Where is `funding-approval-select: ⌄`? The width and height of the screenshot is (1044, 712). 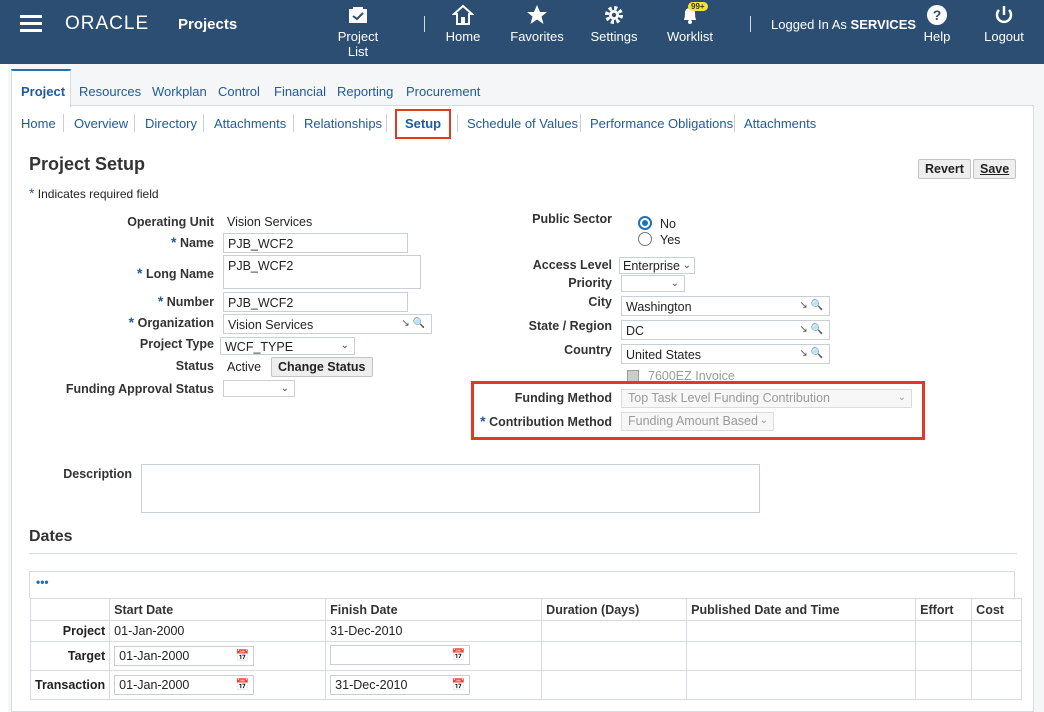
funding-approval-select: ⌄ is located at coordinates (259, 388).